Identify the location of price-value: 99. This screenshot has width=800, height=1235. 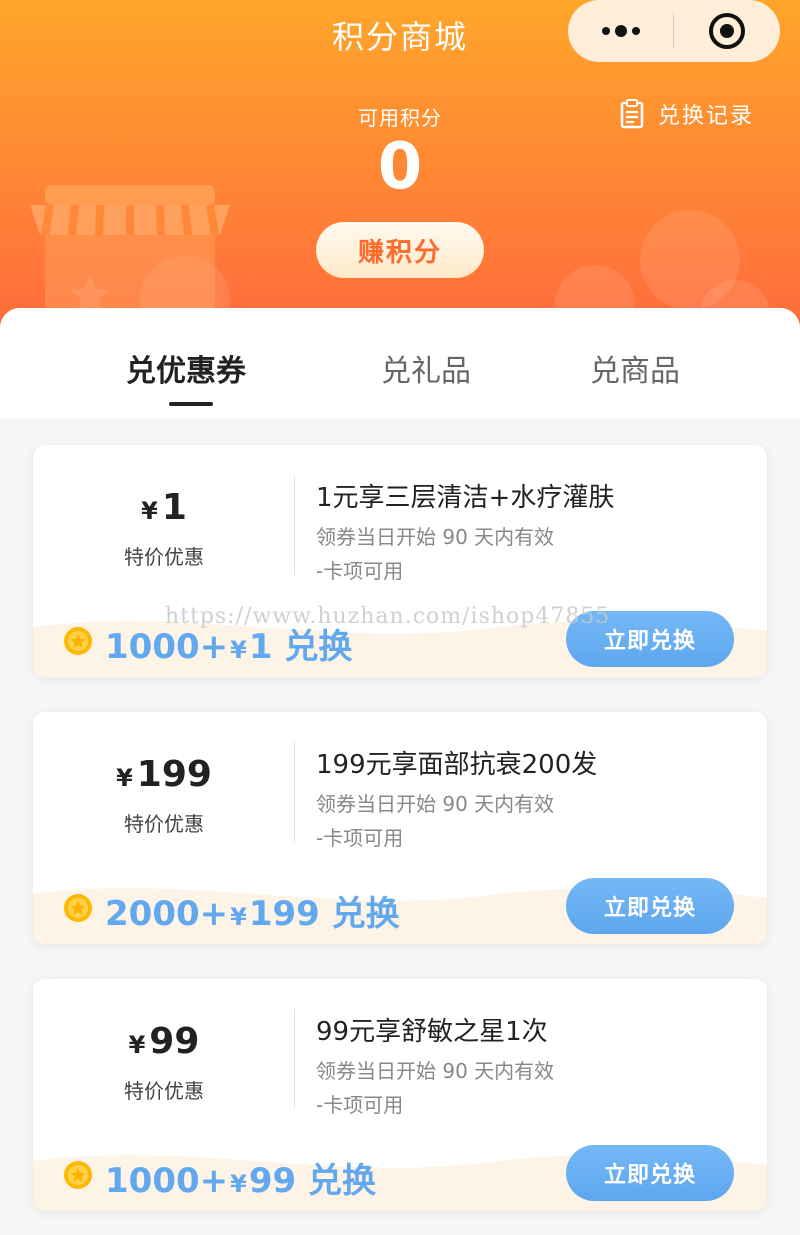
(174, 1041).